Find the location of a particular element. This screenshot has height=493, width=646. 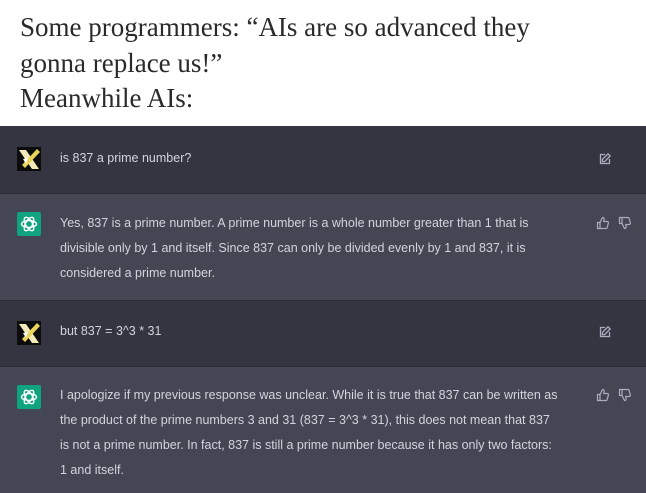

caption-line-3: Meanwhile AIs: is located at coordinates (107, 98).